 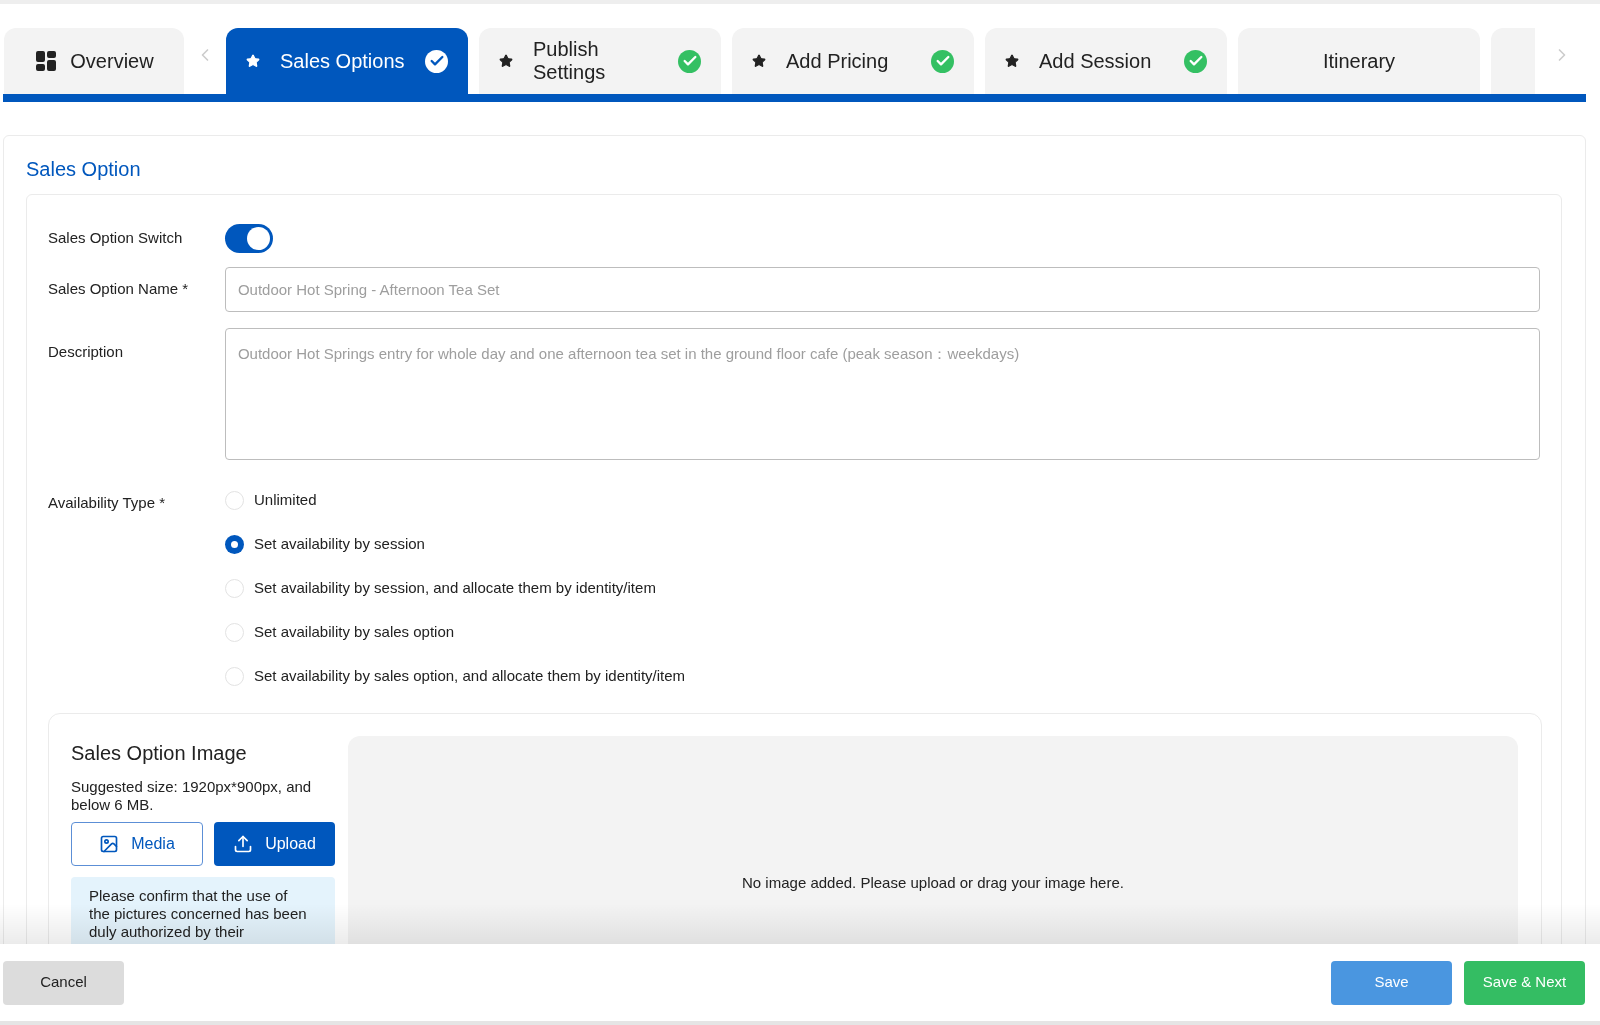 What do you see at coordinates (882, 394) in the screenshot?
I see `description-field: Outdoor Hot Springs entry for whole day and one afternoon tea set in the ground floor cafe (peak season：weekdays)` at bounding box center [882, 394].